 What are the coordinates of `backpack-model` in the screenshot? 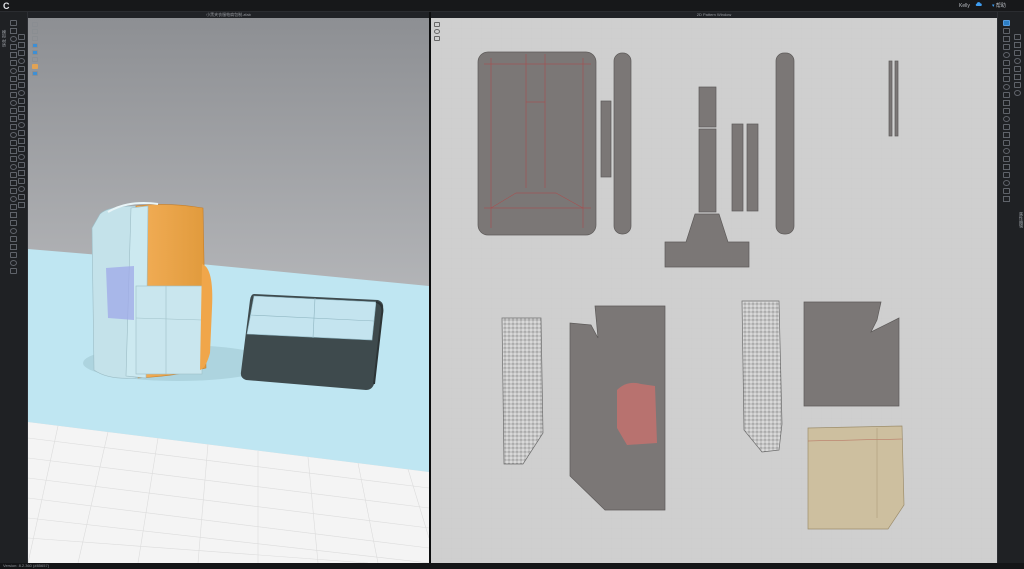 It's located at (152, 290).